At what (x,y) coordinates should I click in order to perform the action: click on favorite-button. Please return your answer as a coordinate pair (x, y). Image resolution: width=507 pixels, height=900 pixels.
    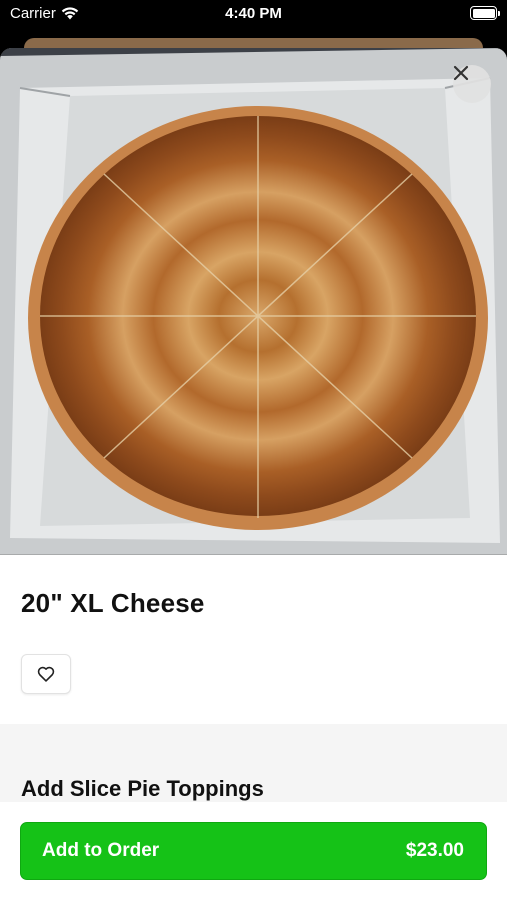
    Looking at the image, I should click on (46, 674).